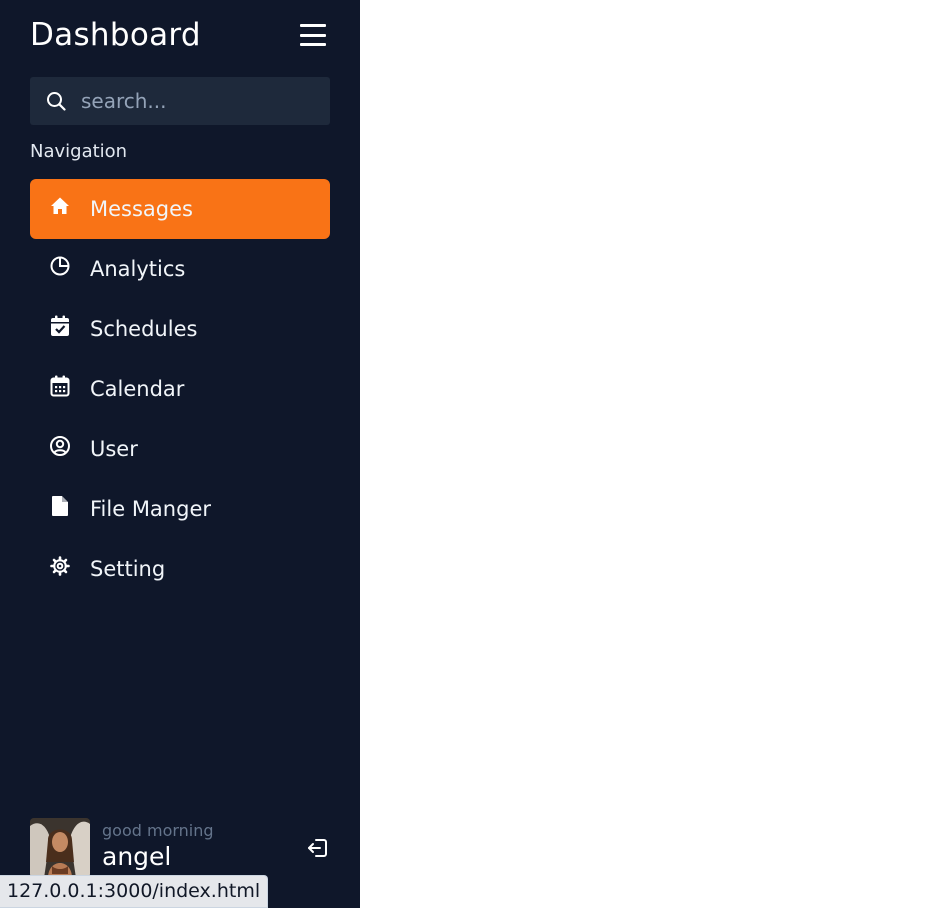  What do you see at coordinates (60, 386) in the screenshot?
I see `calendar-icon` at bounding box center [60, 386].